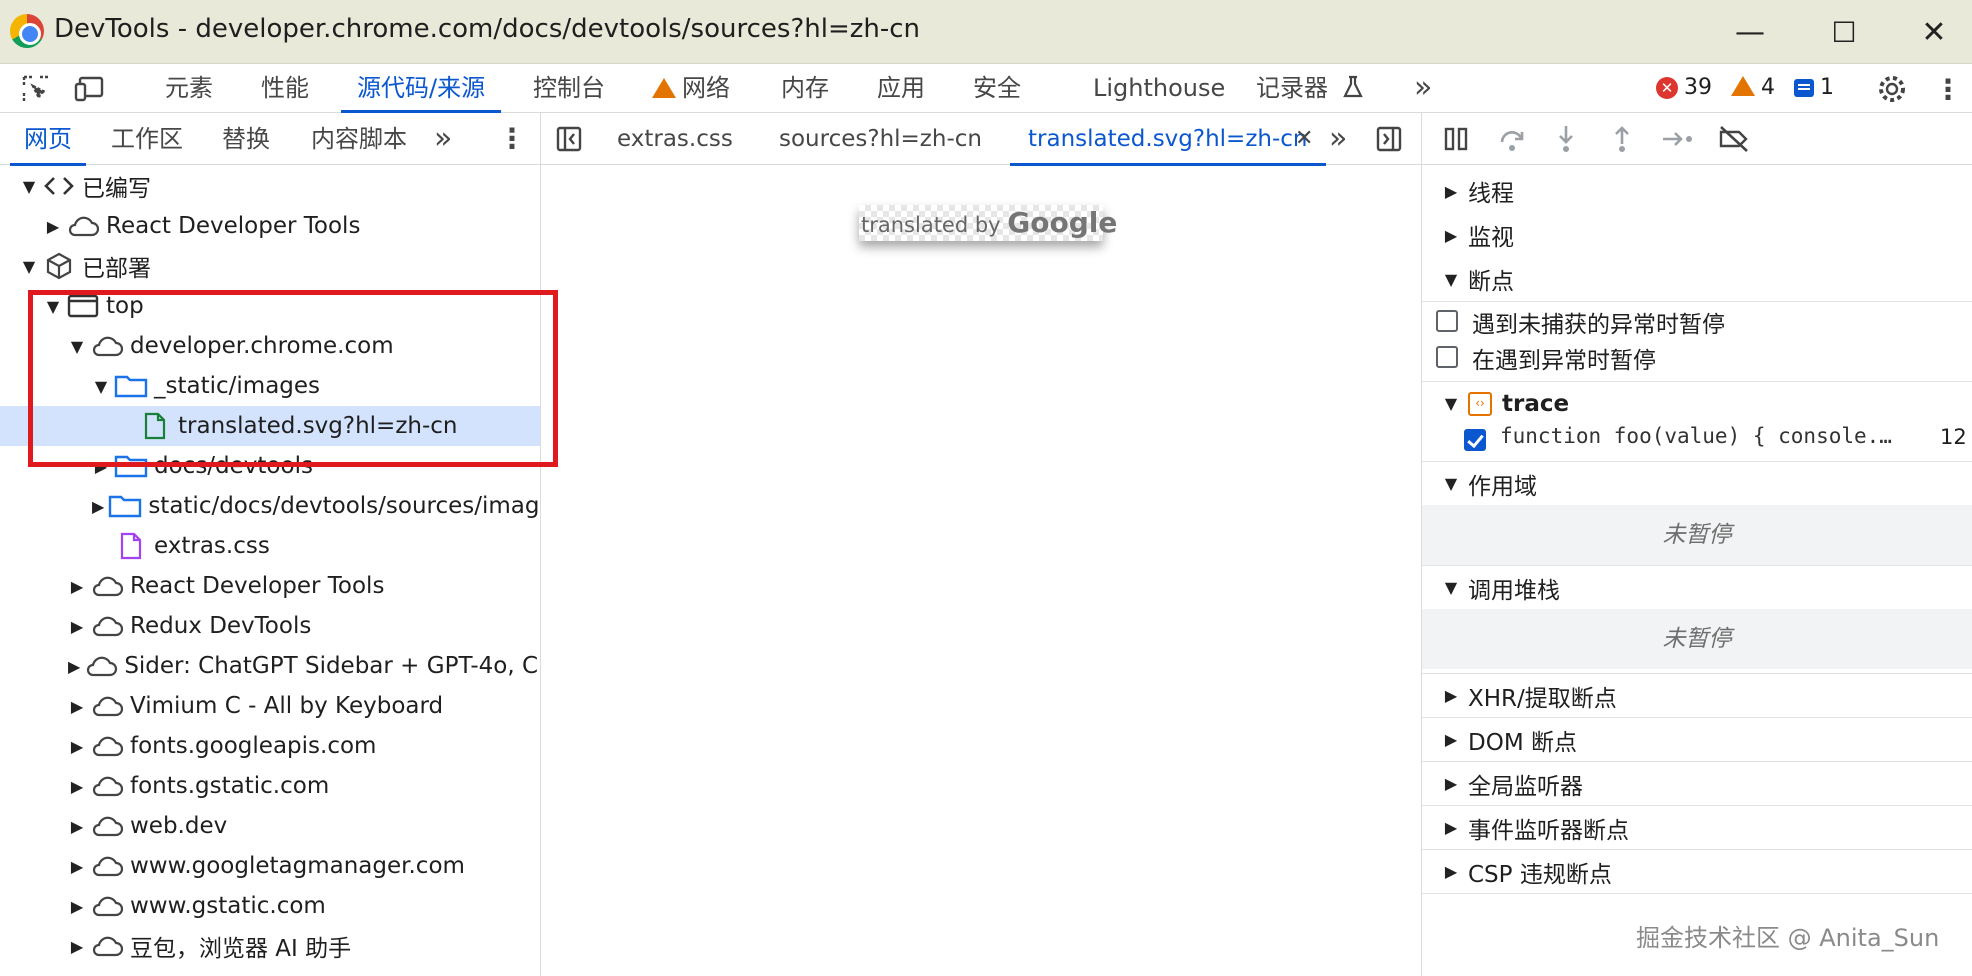 Image resolution: width=1972 pixels, height=976 pixels. Describe the element at coordinates (285, 88) in the screenshot. I see `tab-performance: 性能` at that location.